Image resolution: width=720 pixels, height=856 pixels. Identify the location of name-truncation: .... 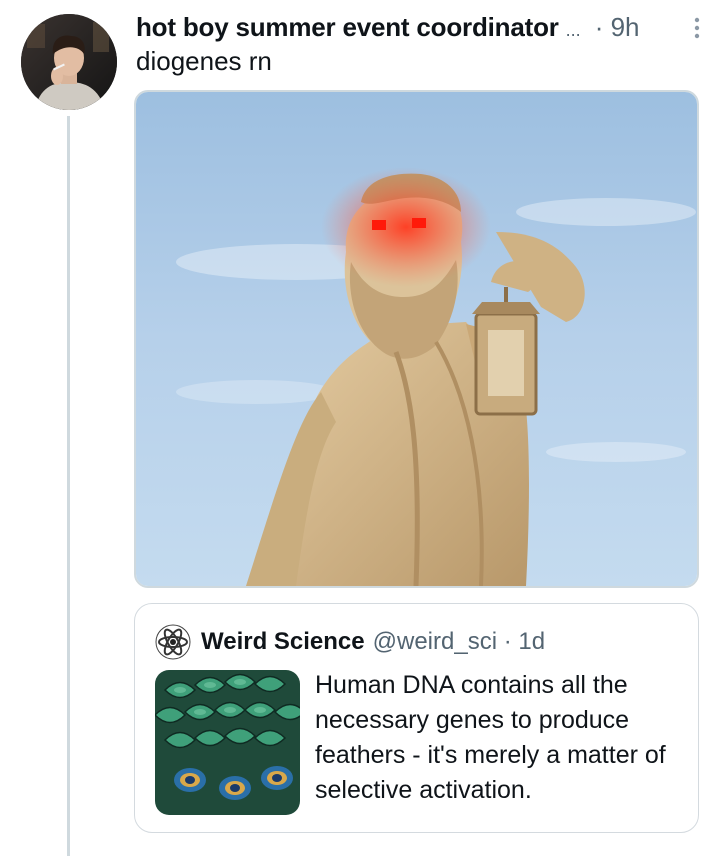
(573, 29).